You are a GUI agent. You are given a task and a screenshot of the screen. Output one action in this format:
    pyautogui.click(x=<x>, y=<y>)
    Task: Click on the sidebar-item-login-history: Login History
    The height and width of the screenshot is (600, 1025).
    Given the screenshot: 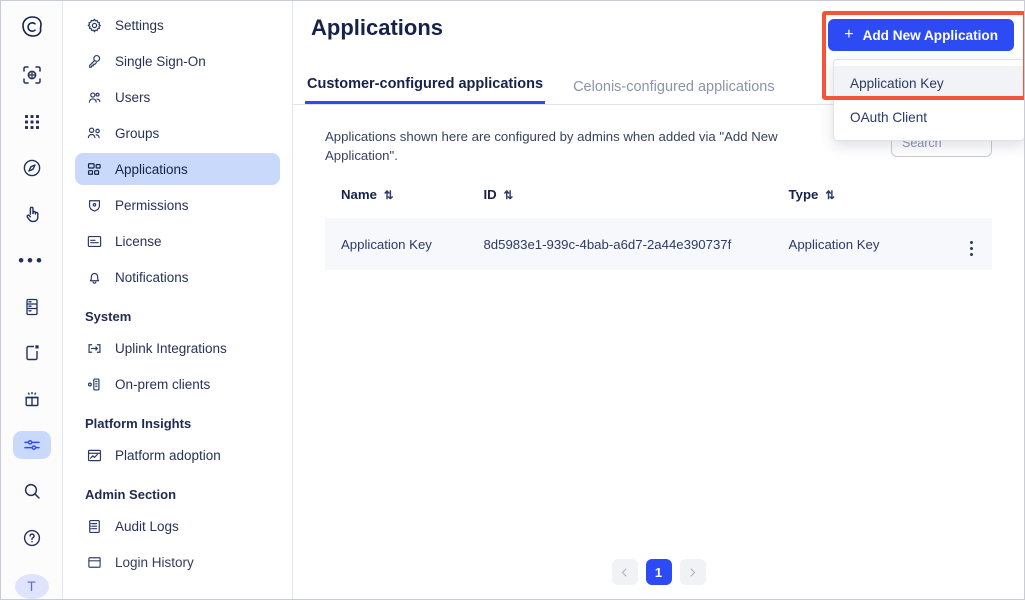 What is the action you would take?
    pyautogui.click(x=177, y=562)
    